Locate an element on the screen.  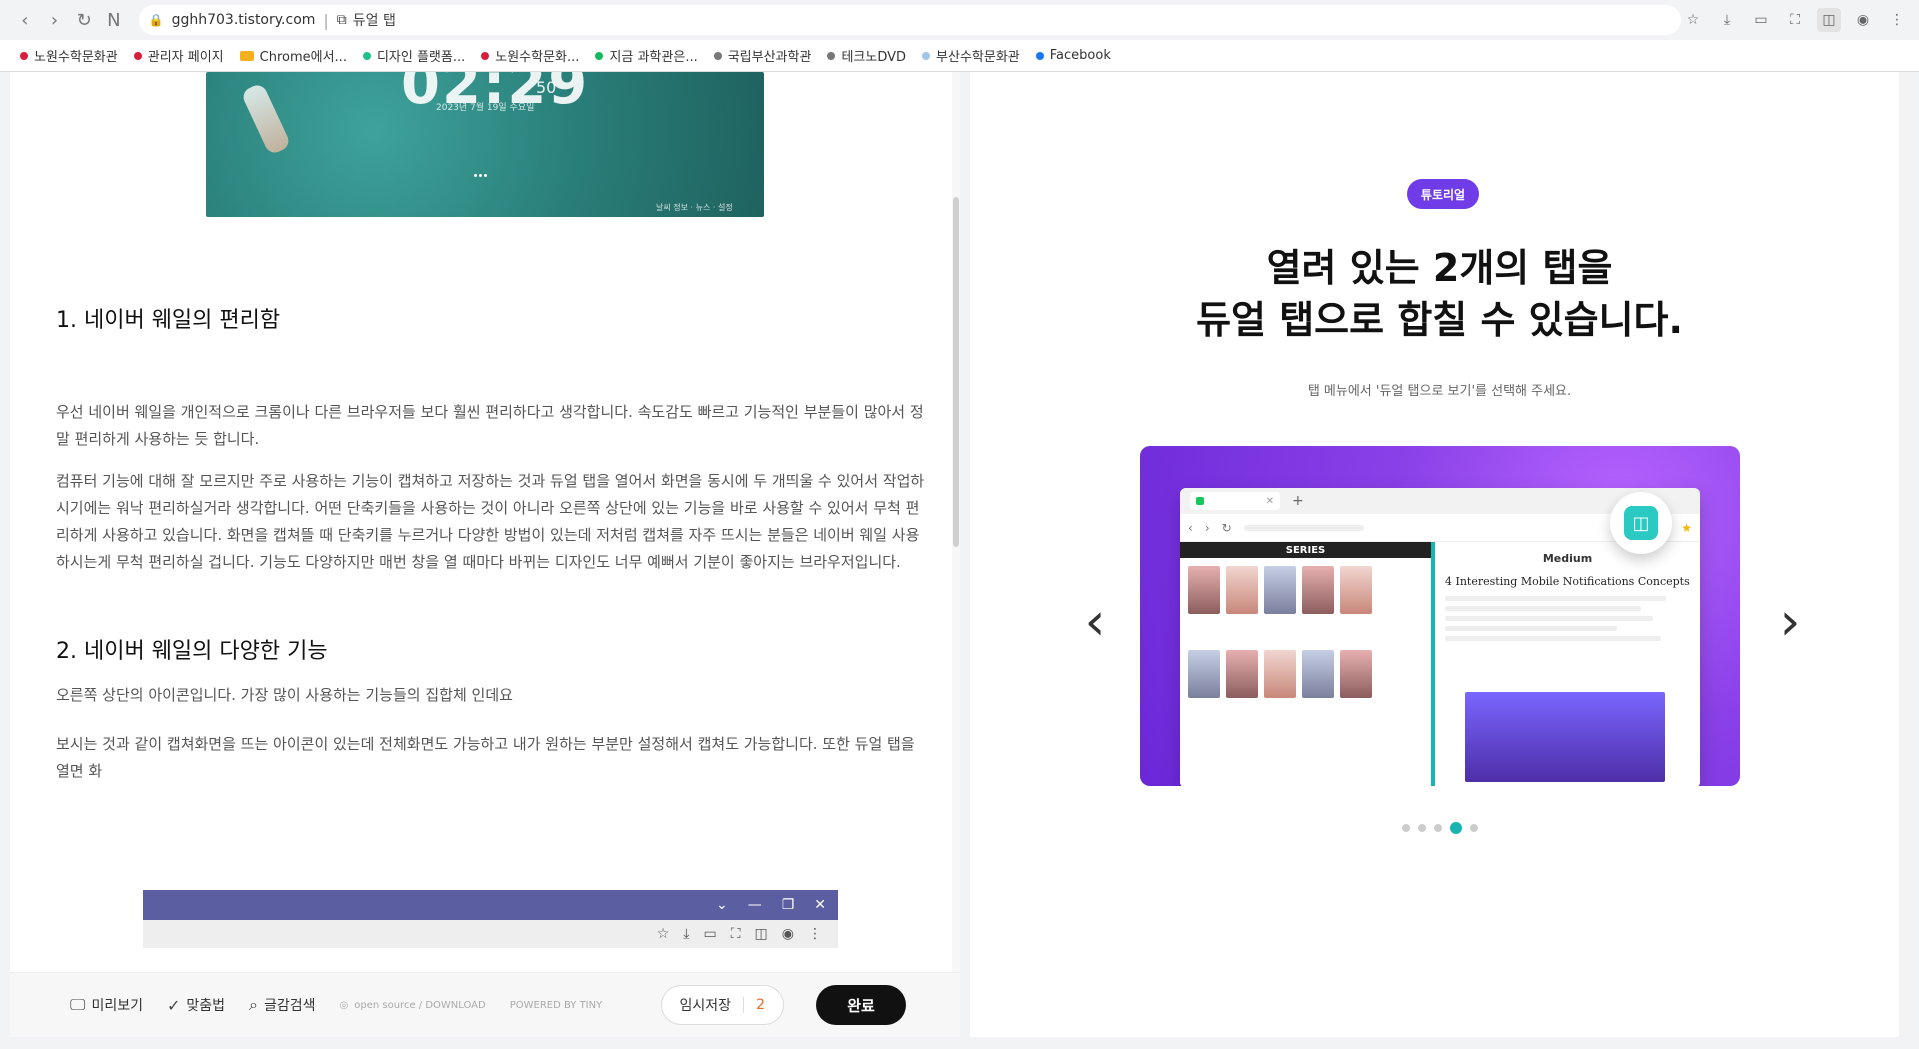
profile-button: ◉ is located at coordinates (1863, 20).